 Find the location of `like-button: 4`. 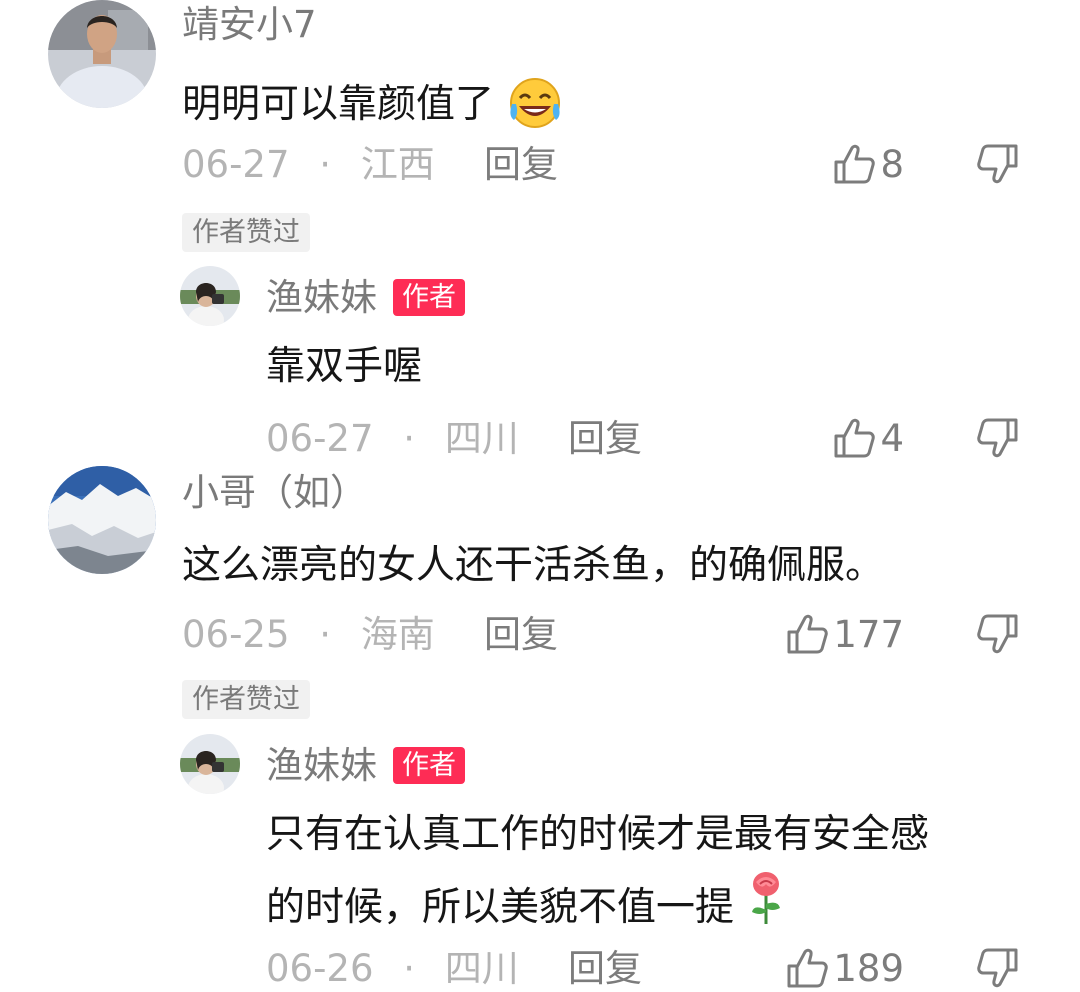

like-button: 4 is located at coordinates (842, 438).